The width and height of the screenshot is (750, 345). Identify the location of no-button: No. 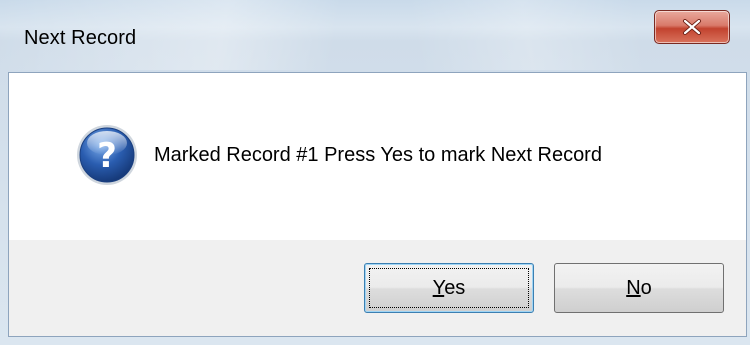
(639, 288).